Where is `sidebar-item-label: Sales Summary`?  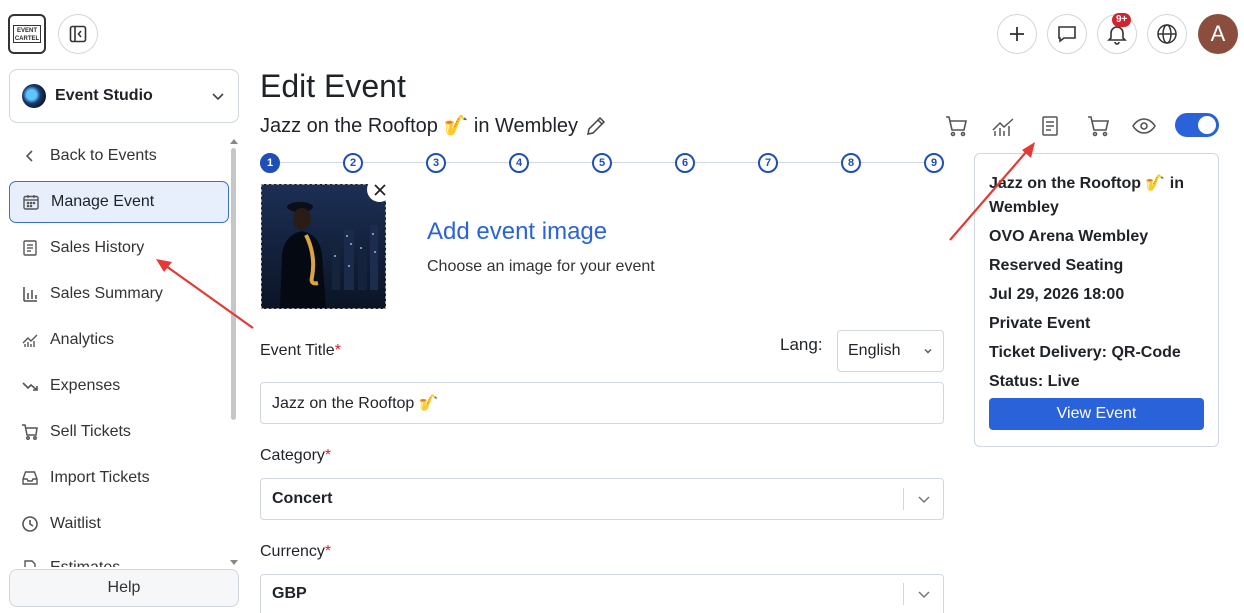
sidebar-item-label: Sales Summary is located at coordinates (106, 293).